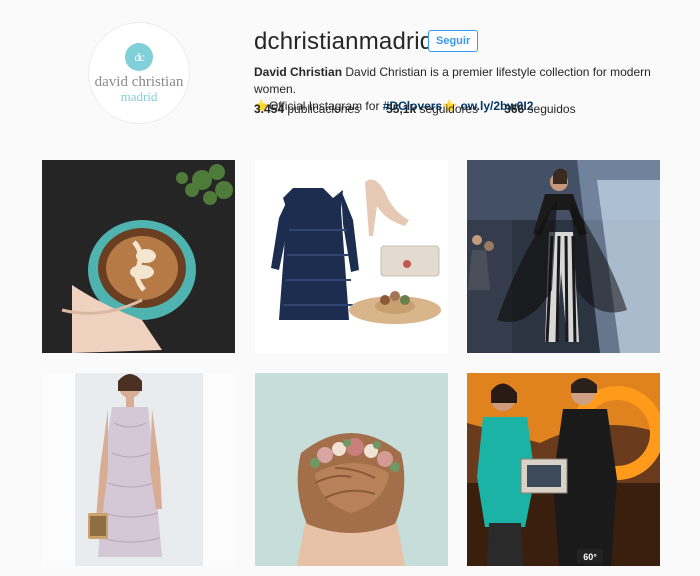 The height and width of the screenshot is (576, 700). Describe the element at coordinates (539, 109) in the screenshot. I see `stat-following: 366 seguidos` at that location.